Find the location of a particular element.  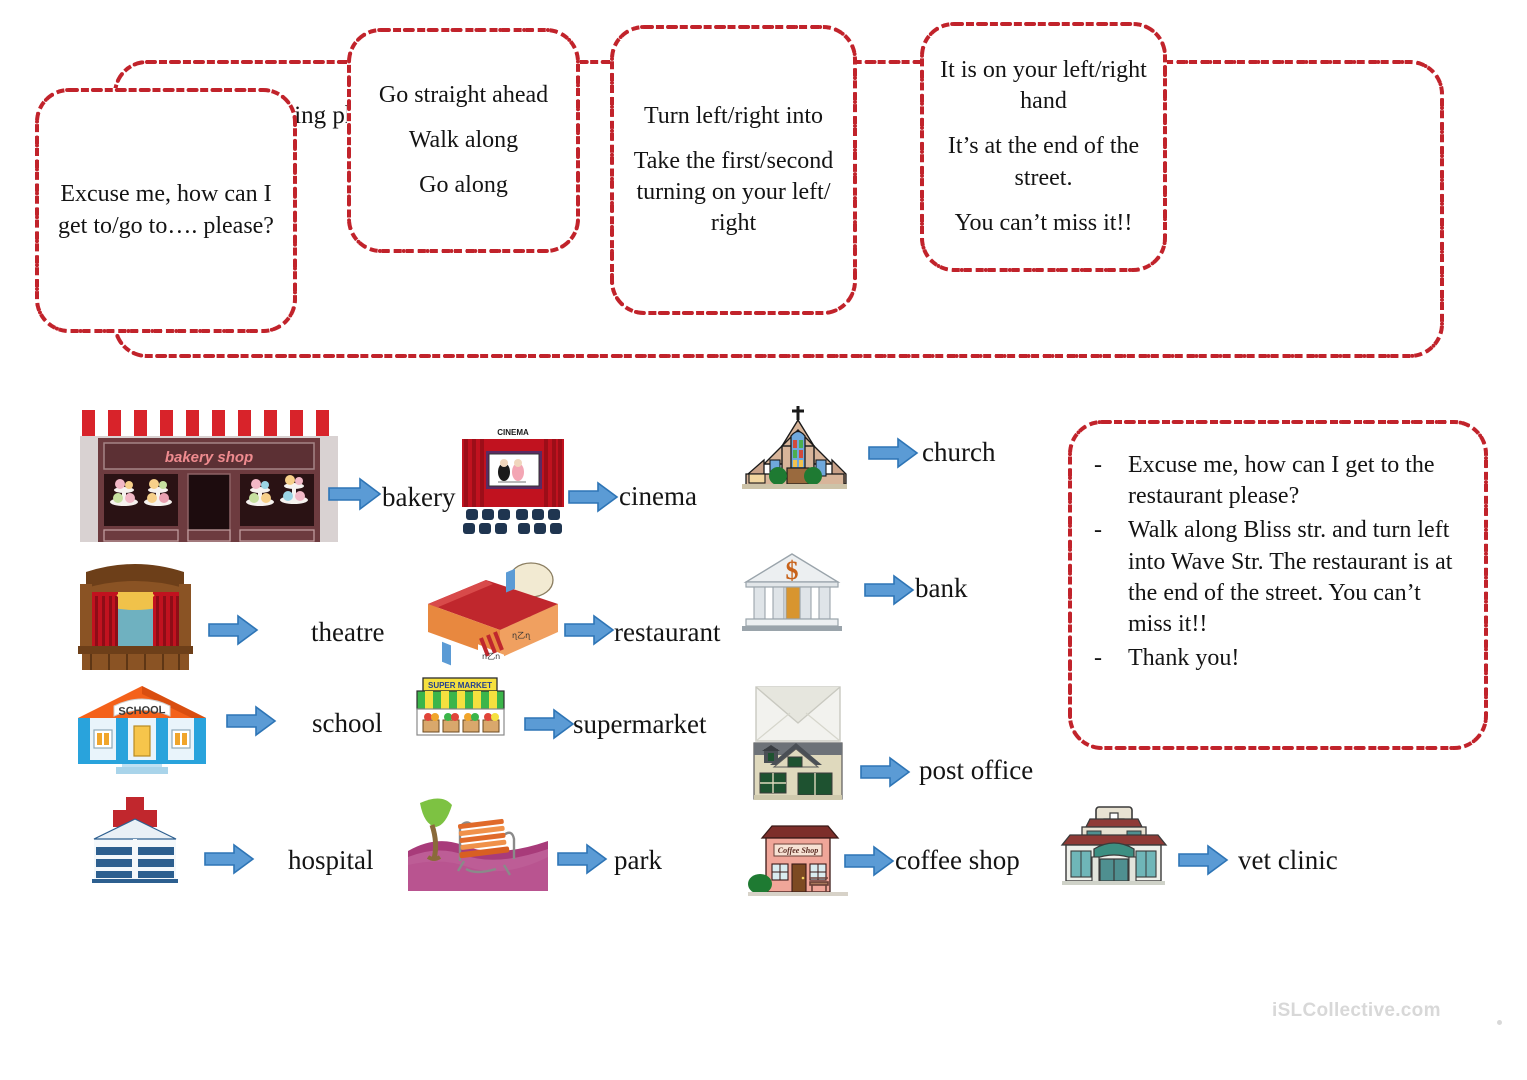

restaurant-illustration: ո乙ո ղ乙ղ is located at coordinates (493, 620).